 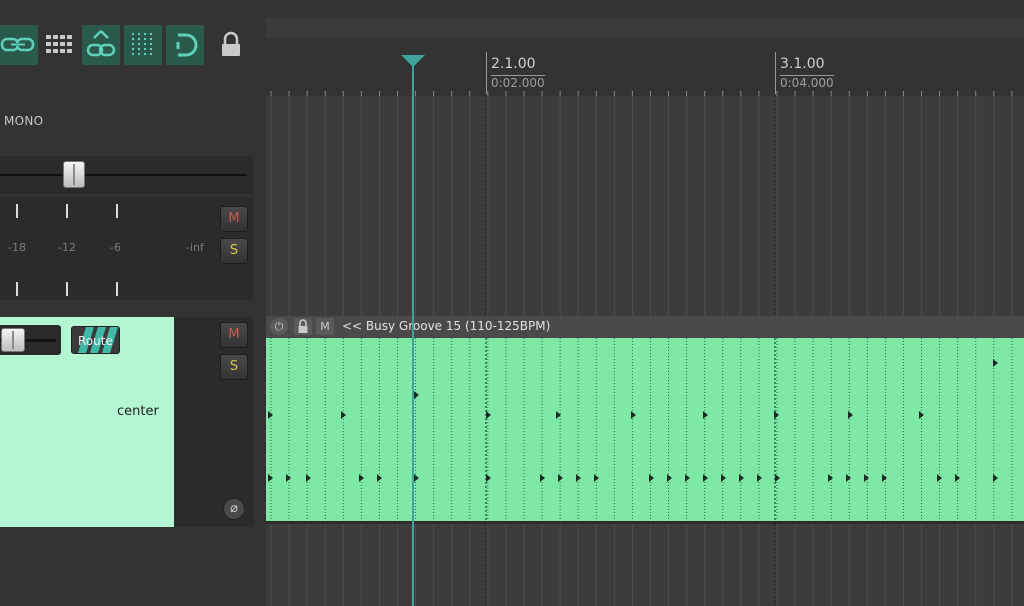 What do you see at coordinates (115, 247) in the screenshot?
I see `meter-label: -6` at bounding box center [115, 247].